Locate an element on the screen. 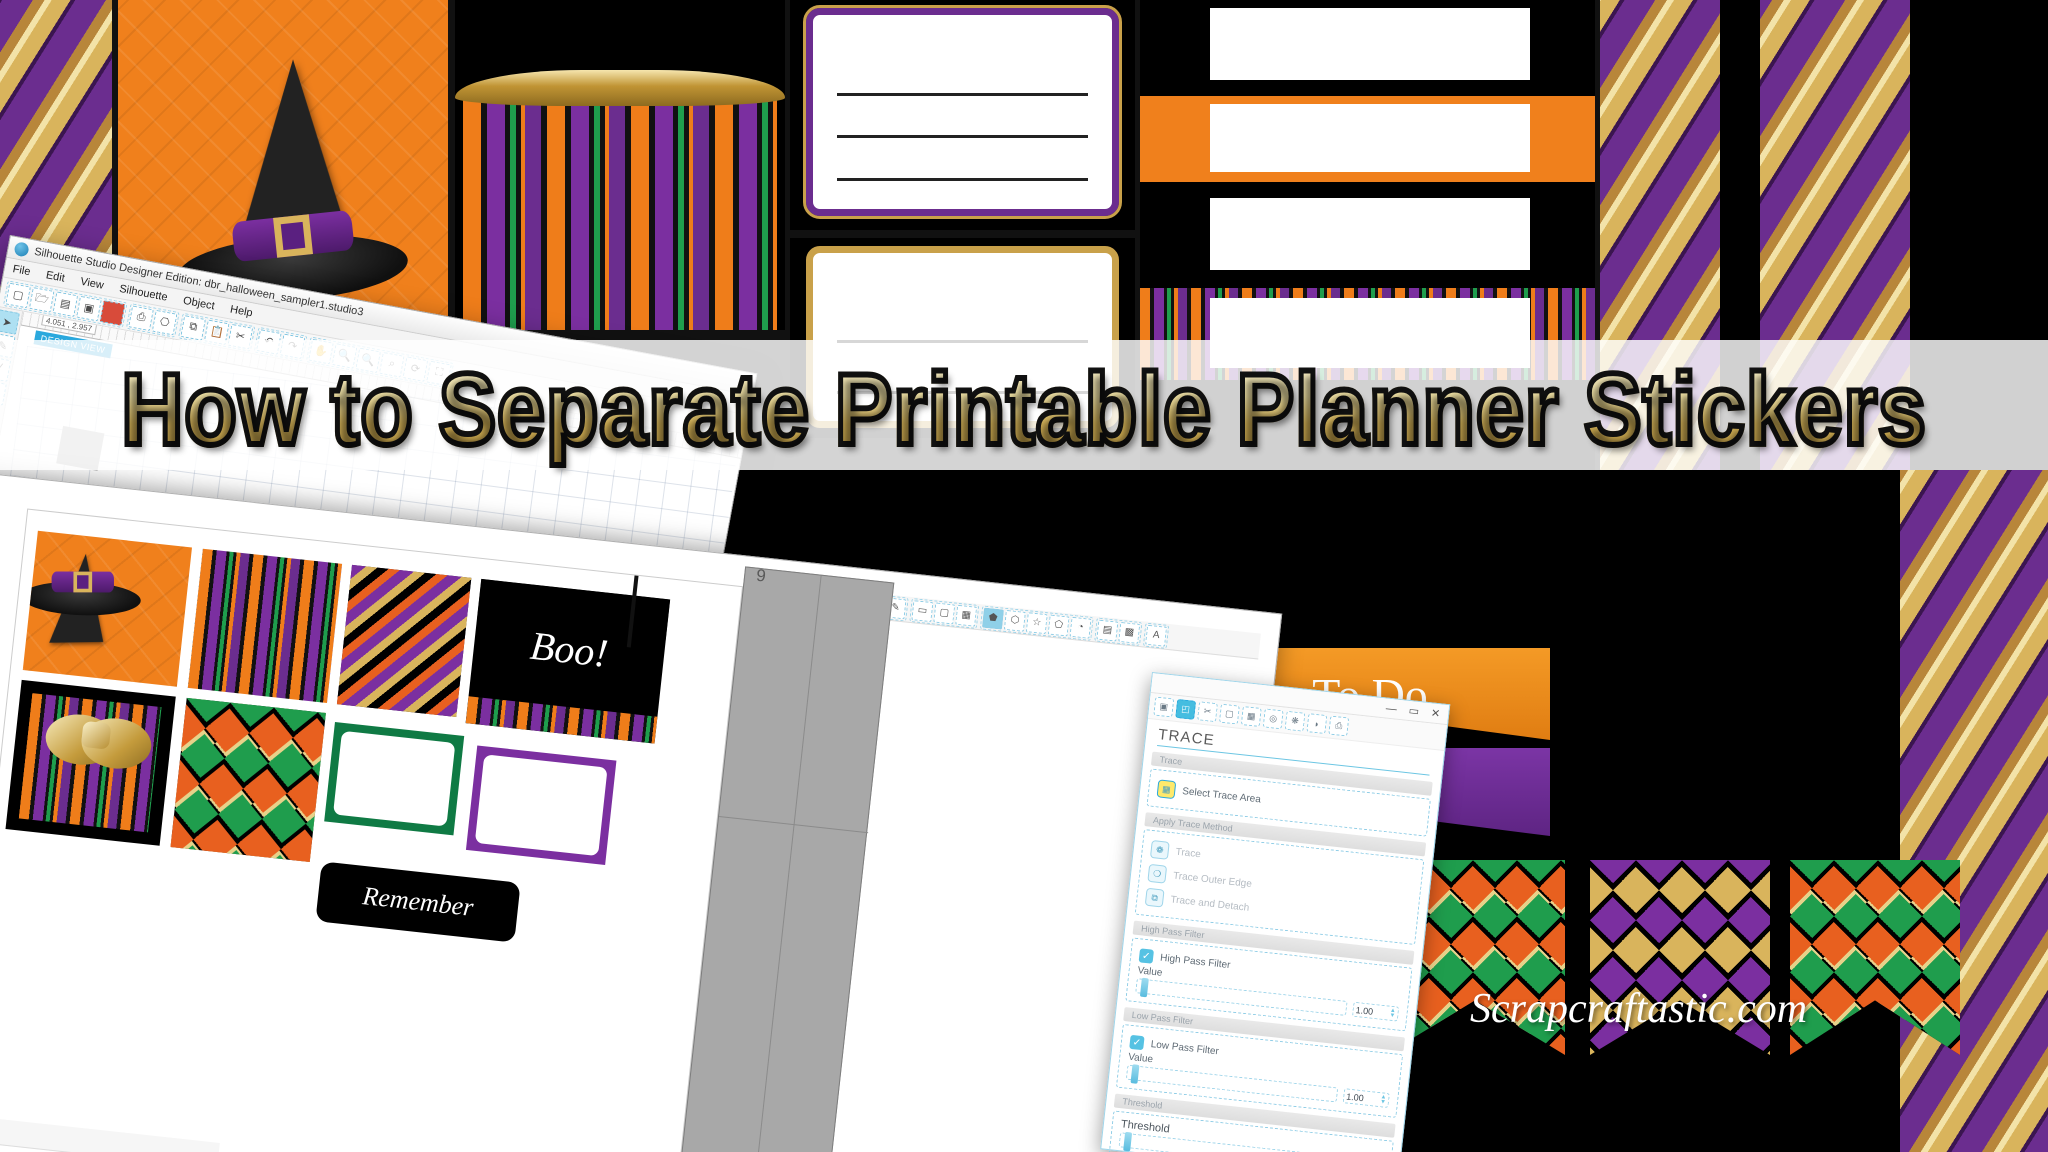 Image resolution: width=2048 pixels, height=1152 pixels. remember-label-sticker: Remember is located at coordinates (418, 902).